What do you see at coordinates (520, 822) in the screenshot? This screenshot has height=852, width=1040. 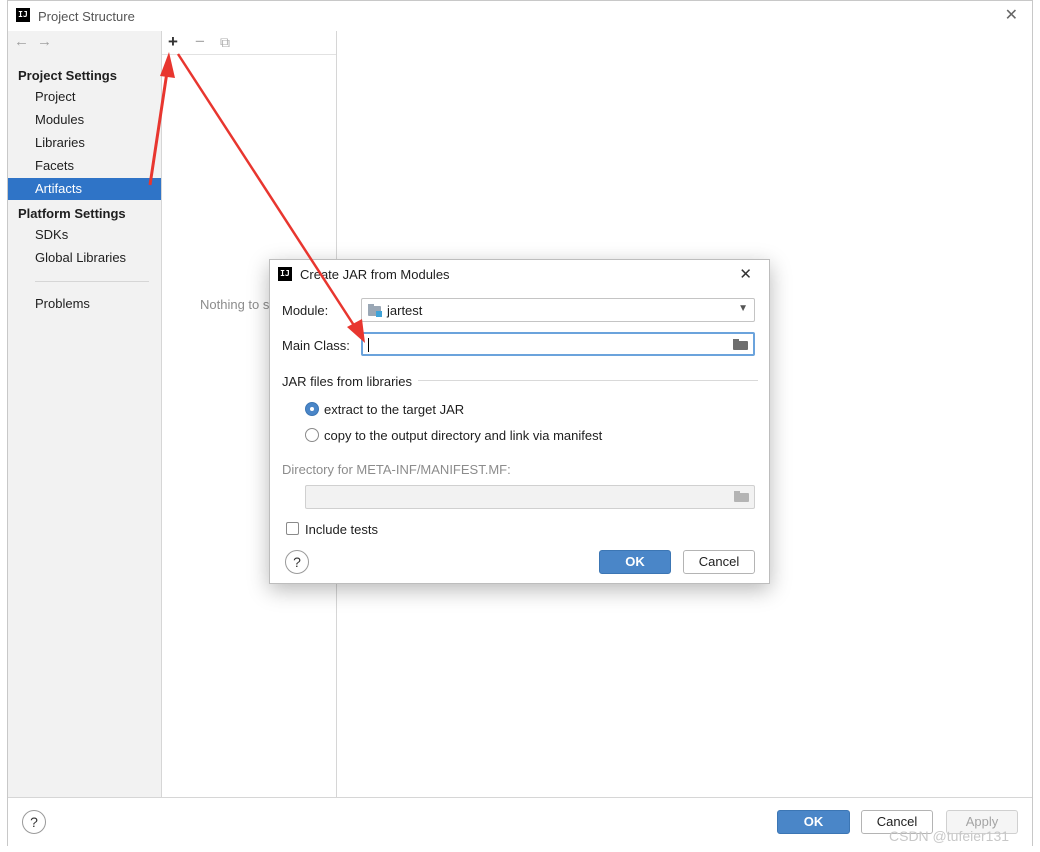 I see `dialog-footer: ? OK Cancel Apply` at bounding box center [520, 822].